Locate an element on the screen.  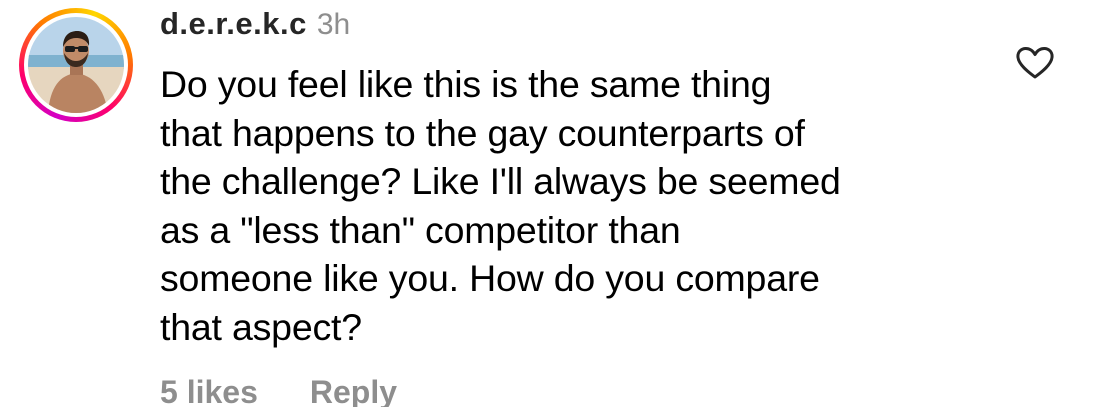
comment-text-line: as a "less than" competitor than is located at coordinates (420, 229).